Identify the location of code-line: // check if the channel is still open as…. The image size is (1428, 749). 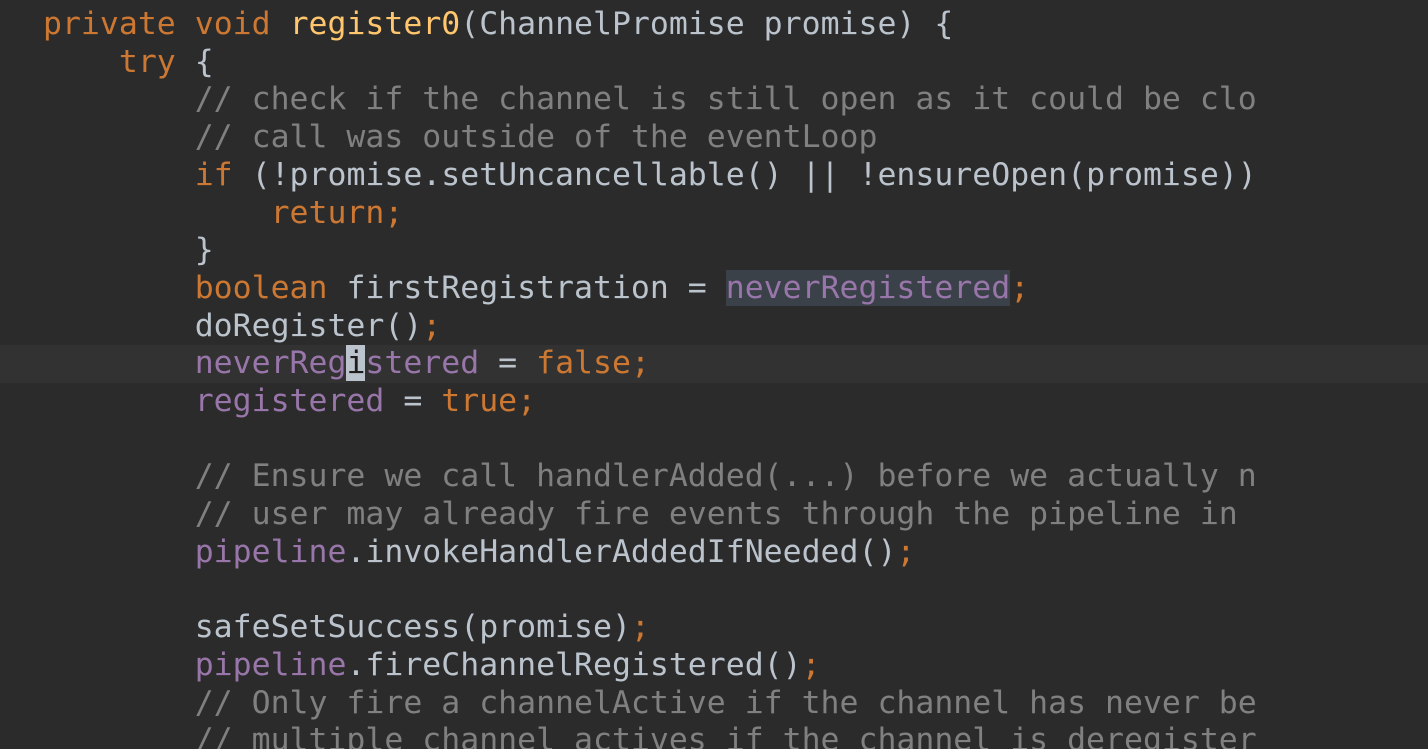
(714, 100).